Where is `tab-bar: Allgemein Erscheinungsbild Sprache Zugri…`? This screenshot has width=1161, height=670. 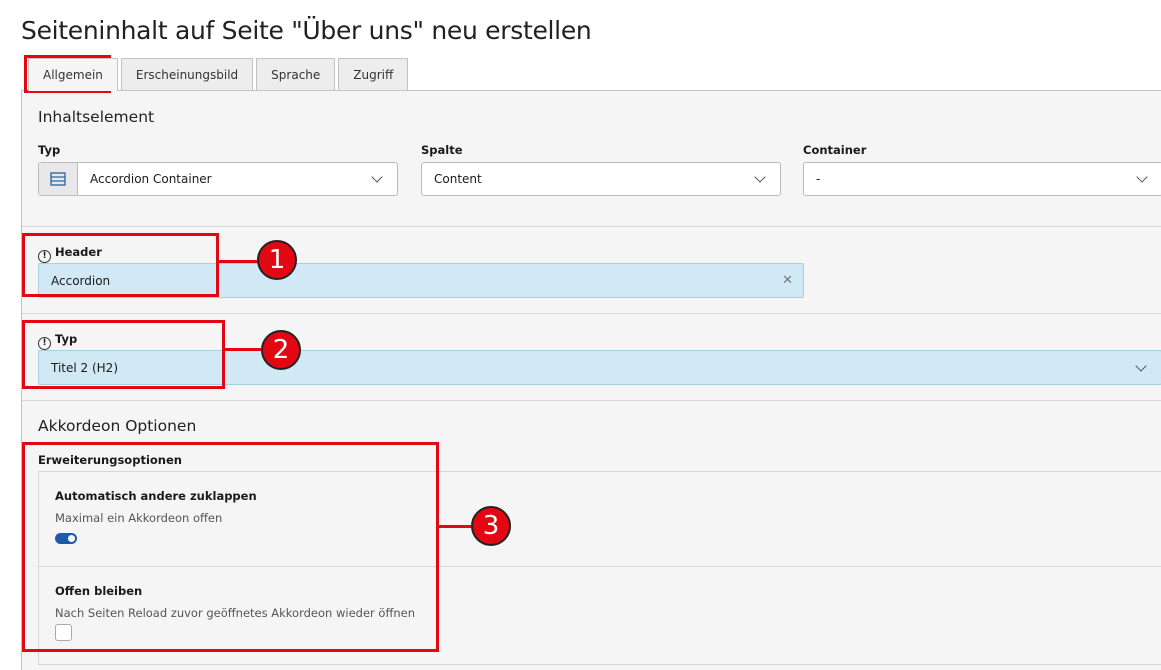 tab-bar: Allgemein Erscheinungsbild Sprache Zugri… is located at coordinates (219, 74).